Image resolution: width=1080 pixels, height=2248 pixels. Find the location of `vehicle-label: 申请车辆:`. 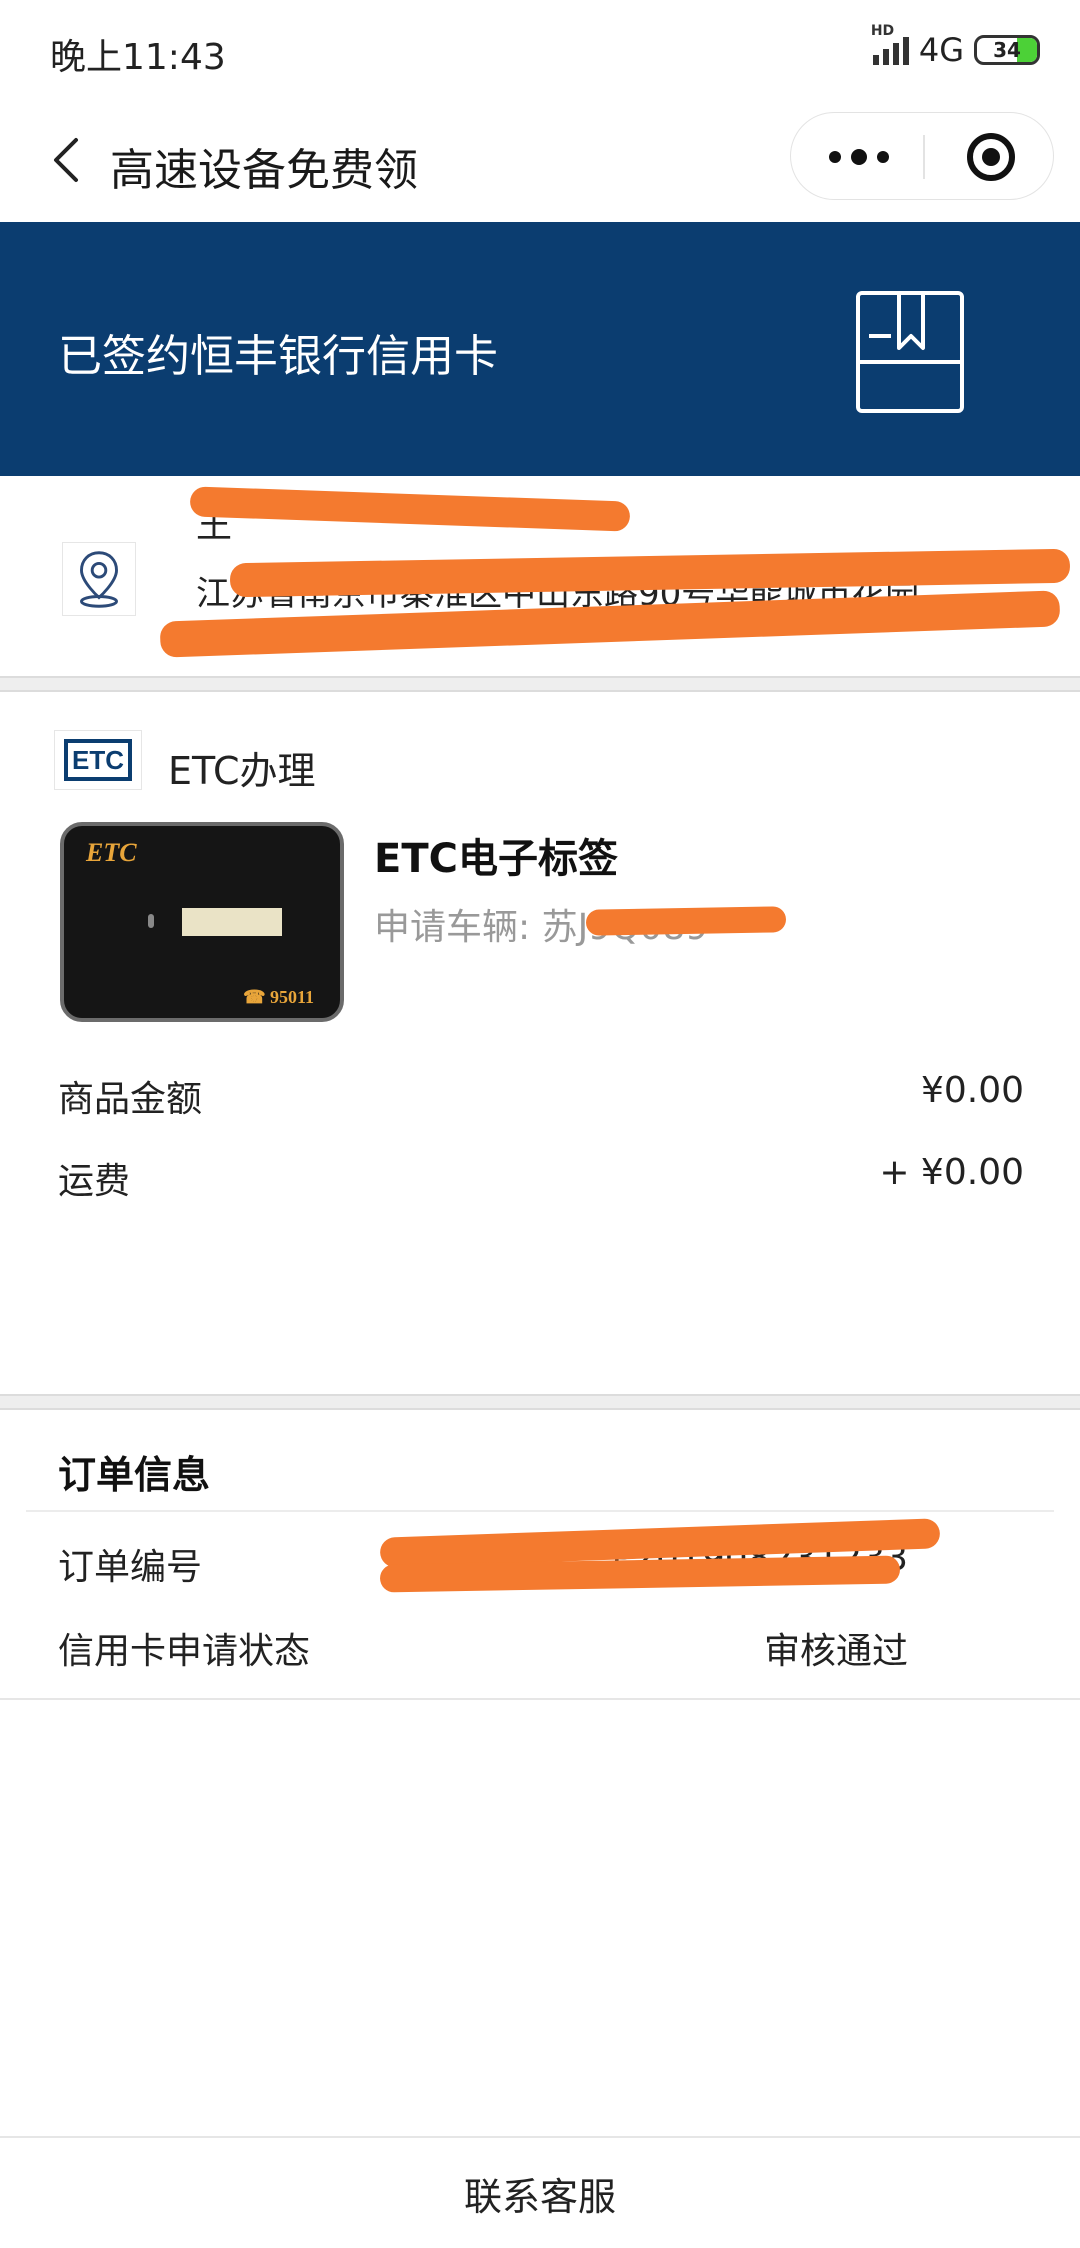

vehicle-label: 申请车辆: is located at coordinates (458, 927).